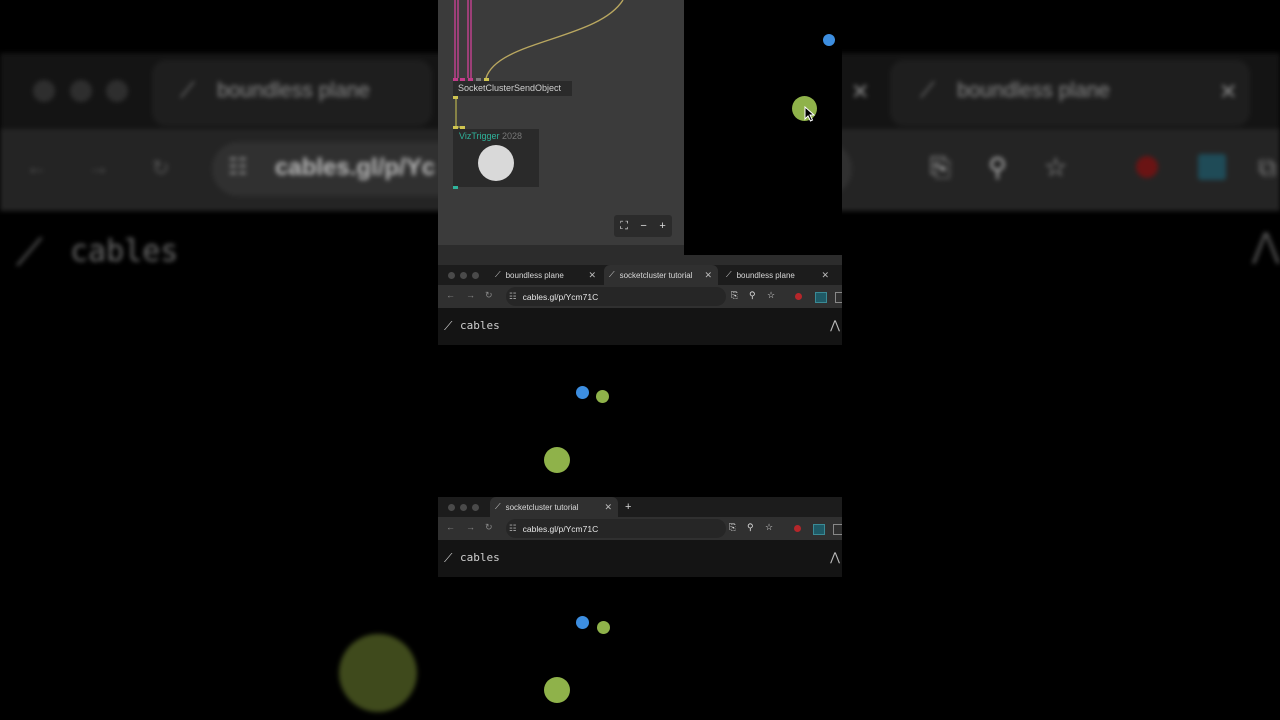  I want to click on viztrigger-indicator, so click(496, 163).